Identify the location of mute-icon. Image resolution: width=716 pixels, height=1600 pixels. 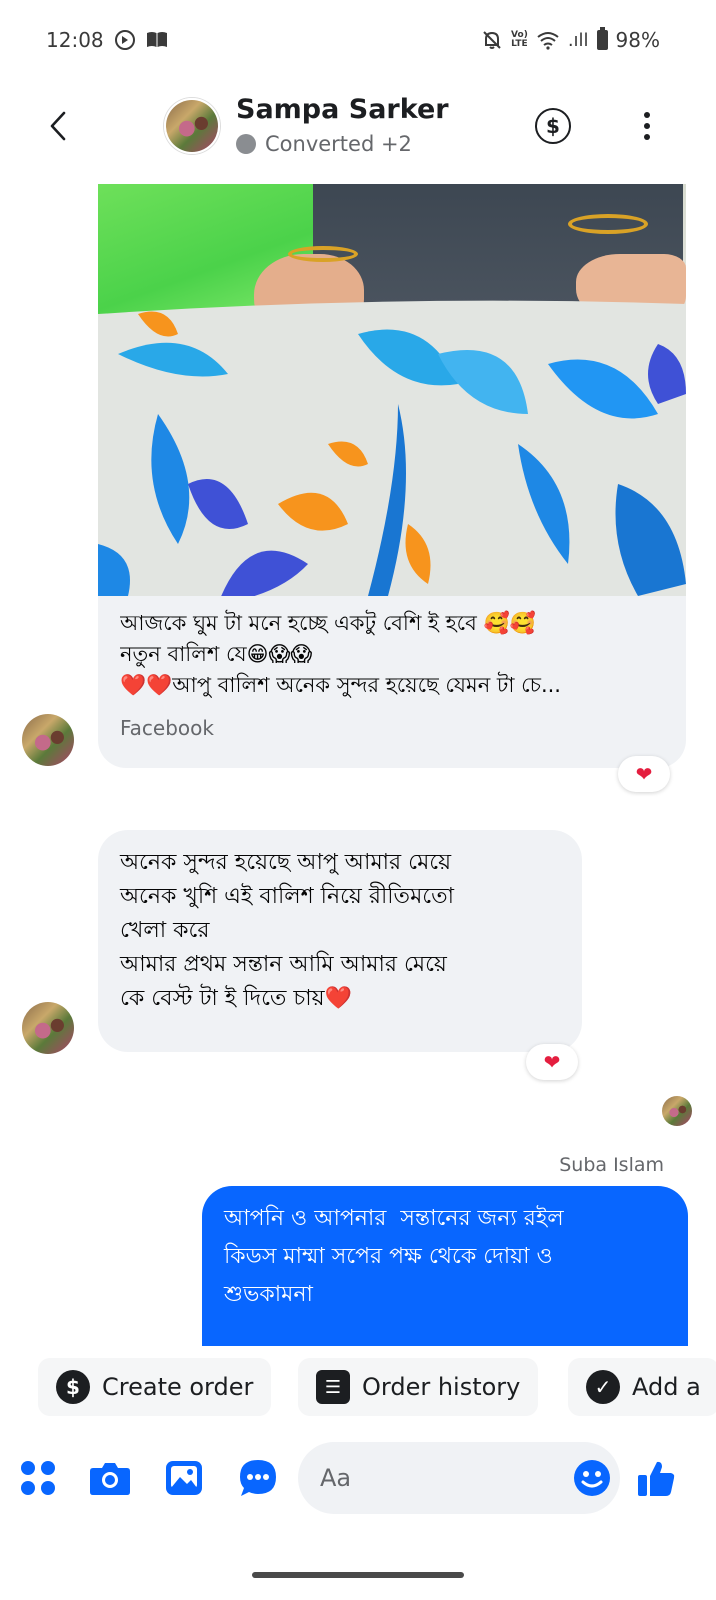
(492, 40).